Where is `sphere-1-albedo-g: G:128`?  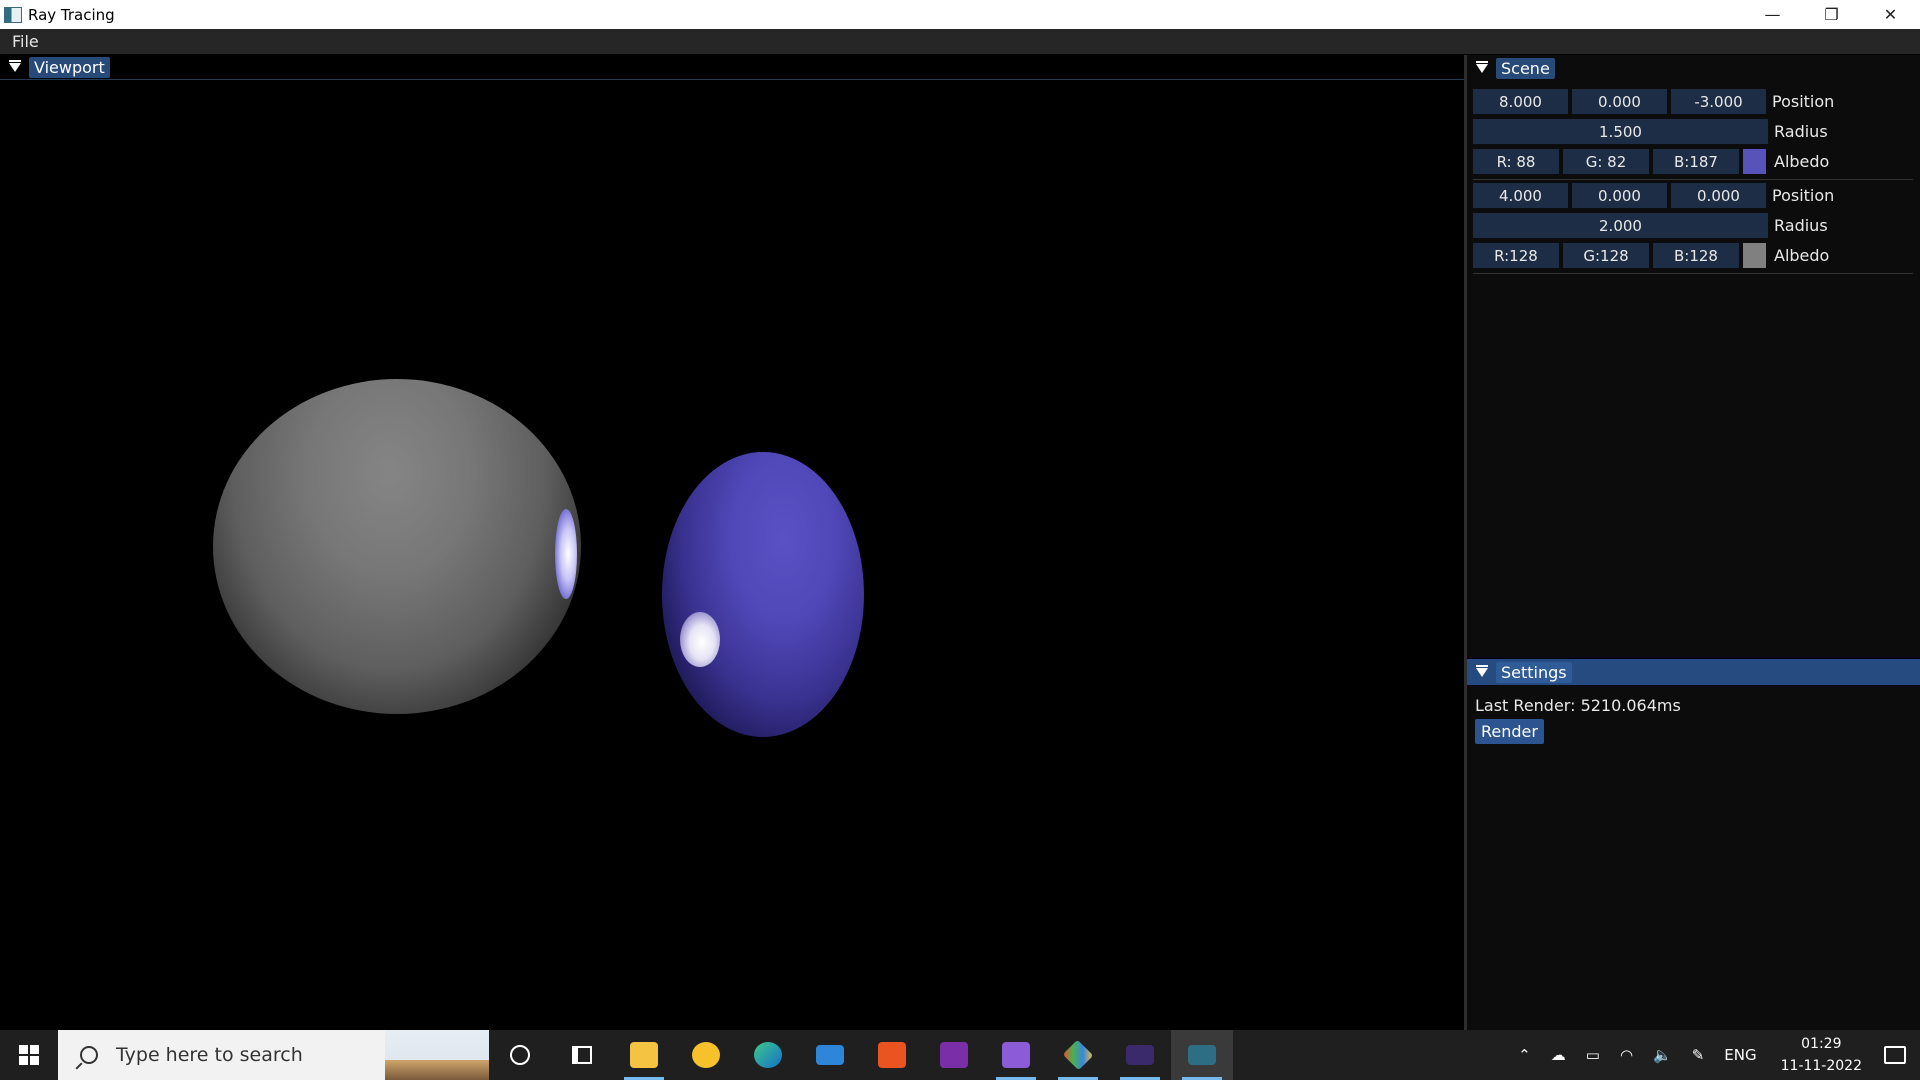
sphere-1-albedo-g: G:128 is located at coordinates (1606, 255).